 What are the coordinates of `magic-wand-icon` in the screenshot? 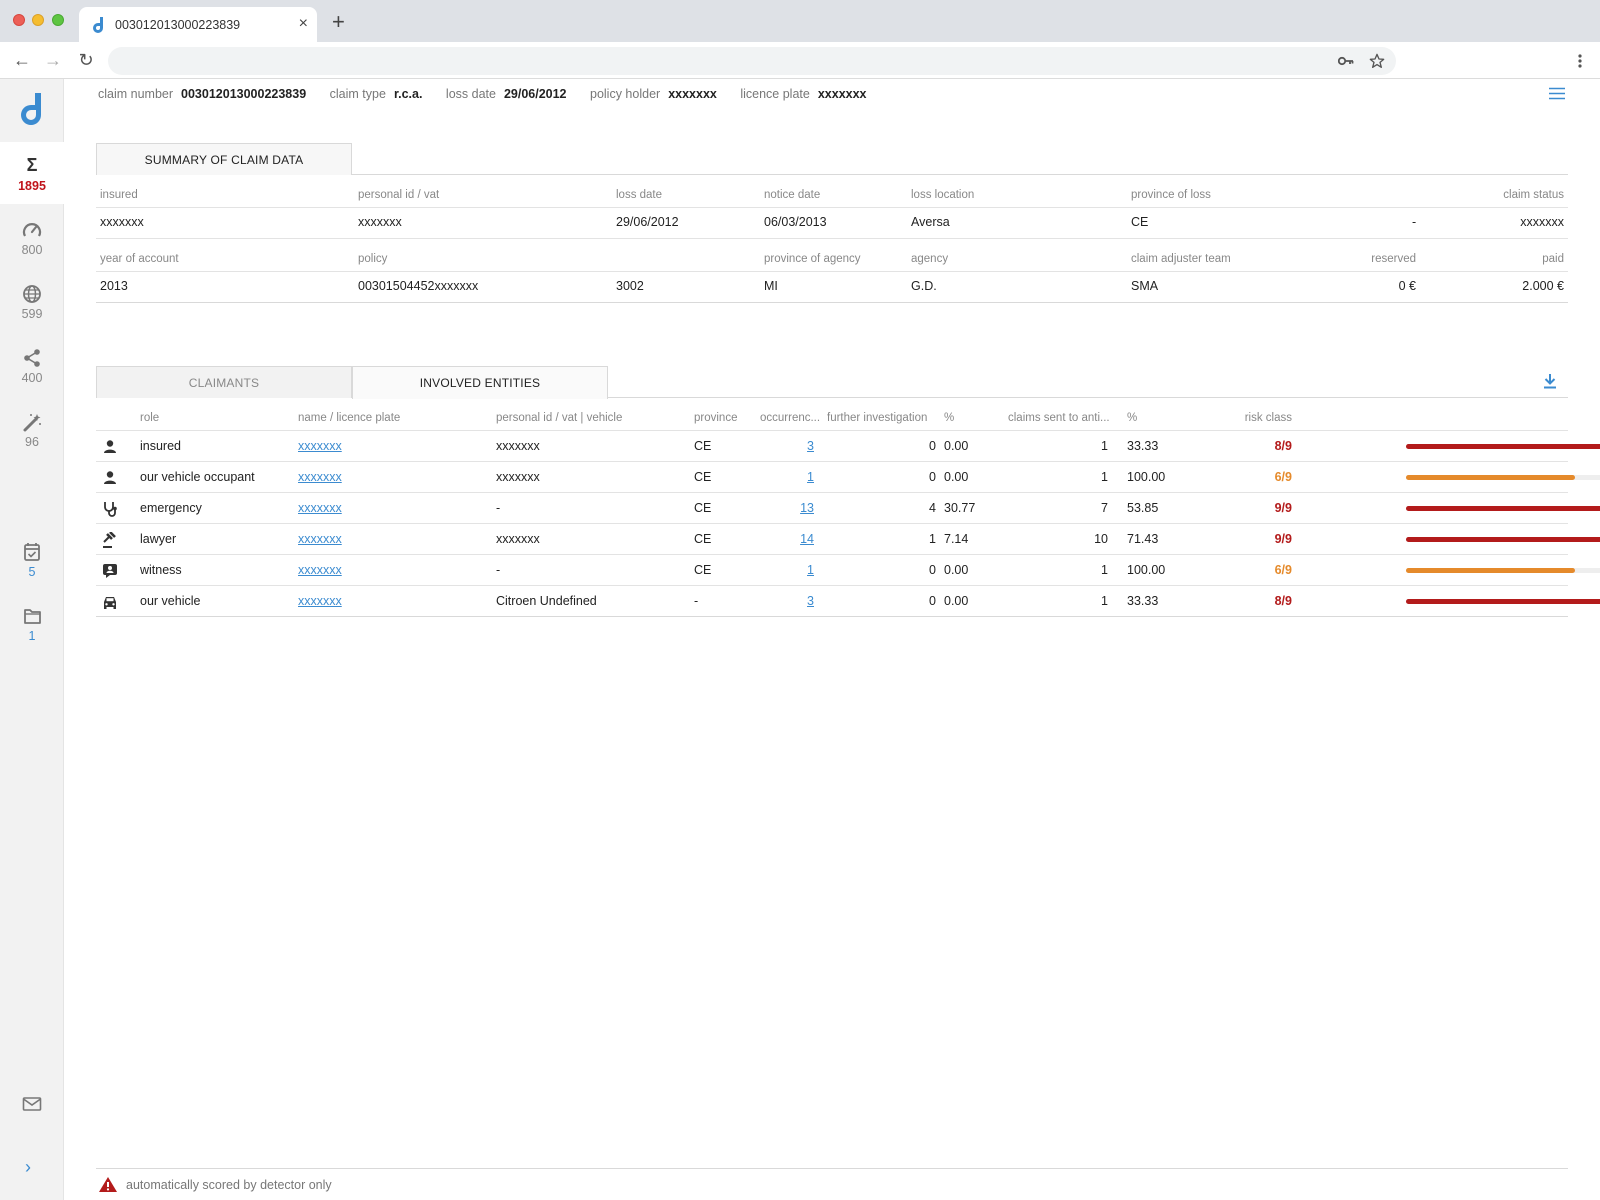 It's located at (32, 423).